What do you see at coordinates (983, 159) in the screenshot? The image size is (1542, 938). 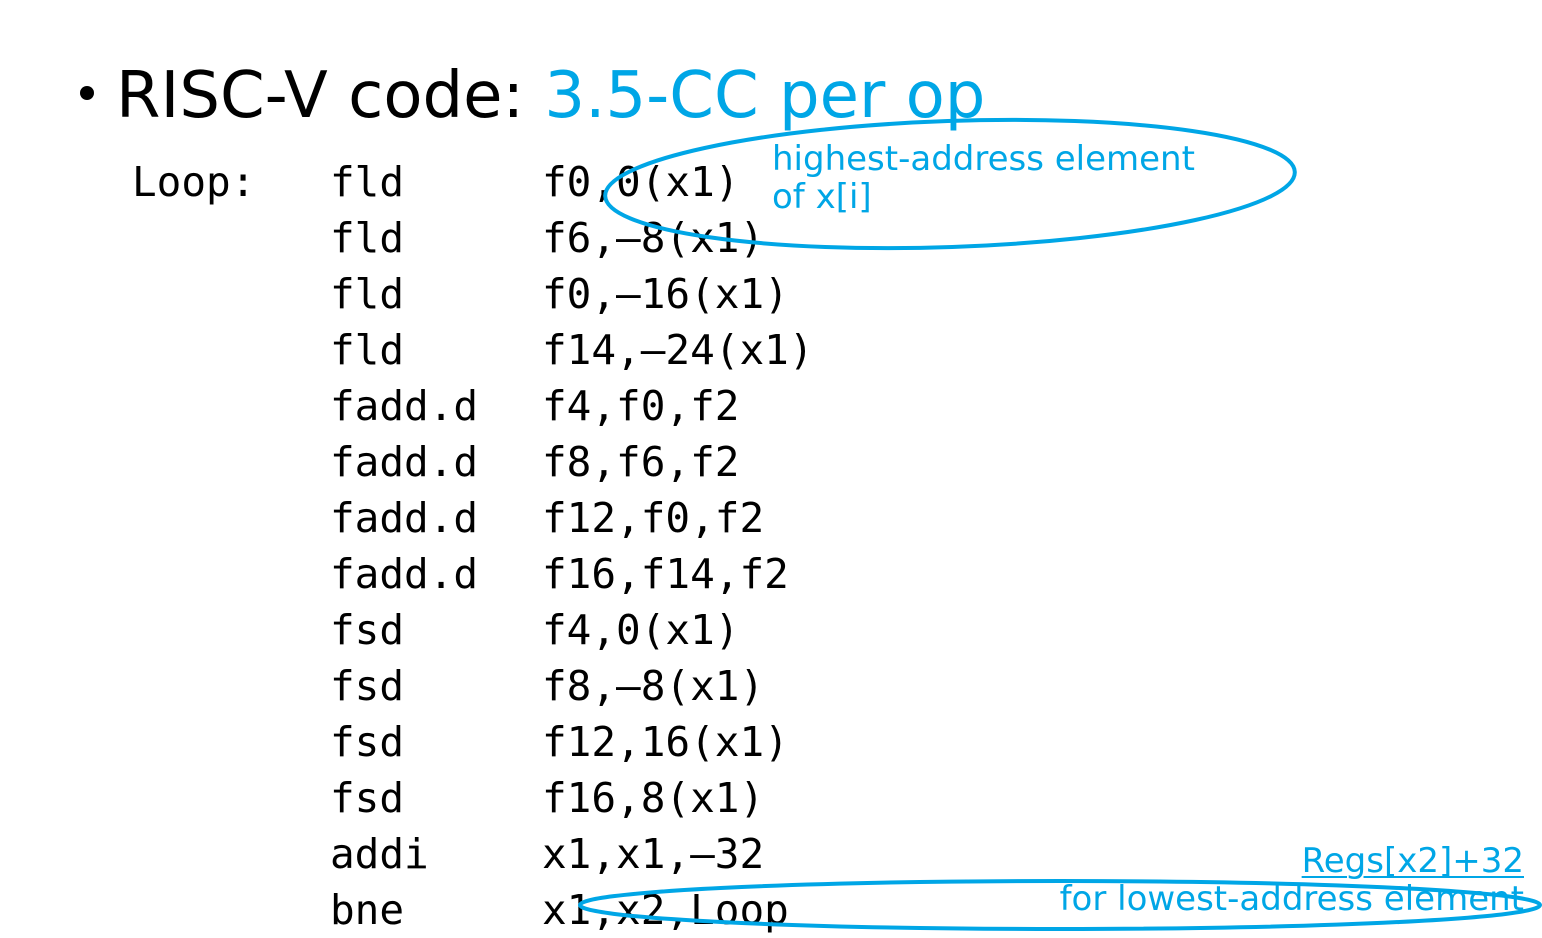 I see `annotation-line: highest-address element` at bounding box center [983, 159].